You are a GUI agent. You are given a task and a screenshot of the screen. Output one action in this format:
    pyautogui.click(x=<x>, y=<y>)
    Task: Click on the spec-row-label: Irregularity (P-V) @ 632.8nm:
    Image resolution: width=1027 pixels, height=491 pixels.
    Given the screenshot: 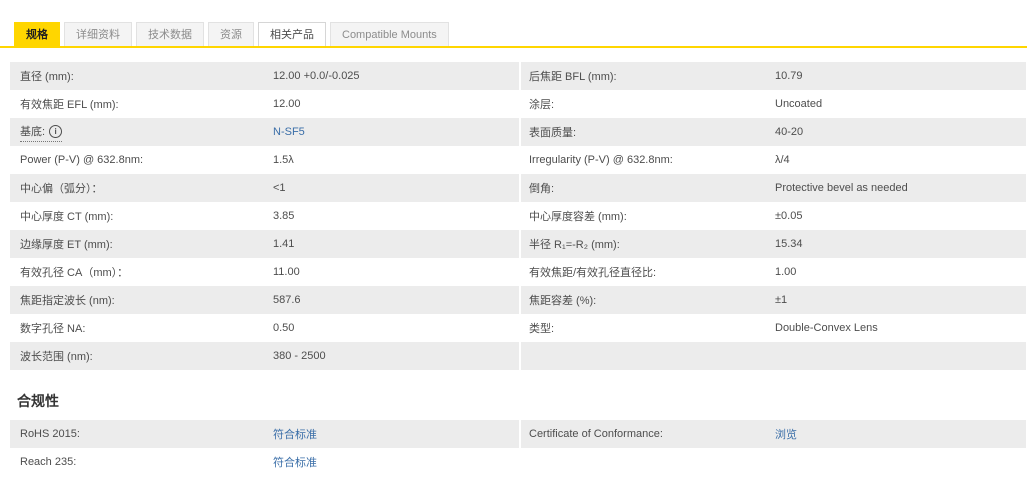 What is the action you would take?
    pyautogui.click(x=601, y=160)
    